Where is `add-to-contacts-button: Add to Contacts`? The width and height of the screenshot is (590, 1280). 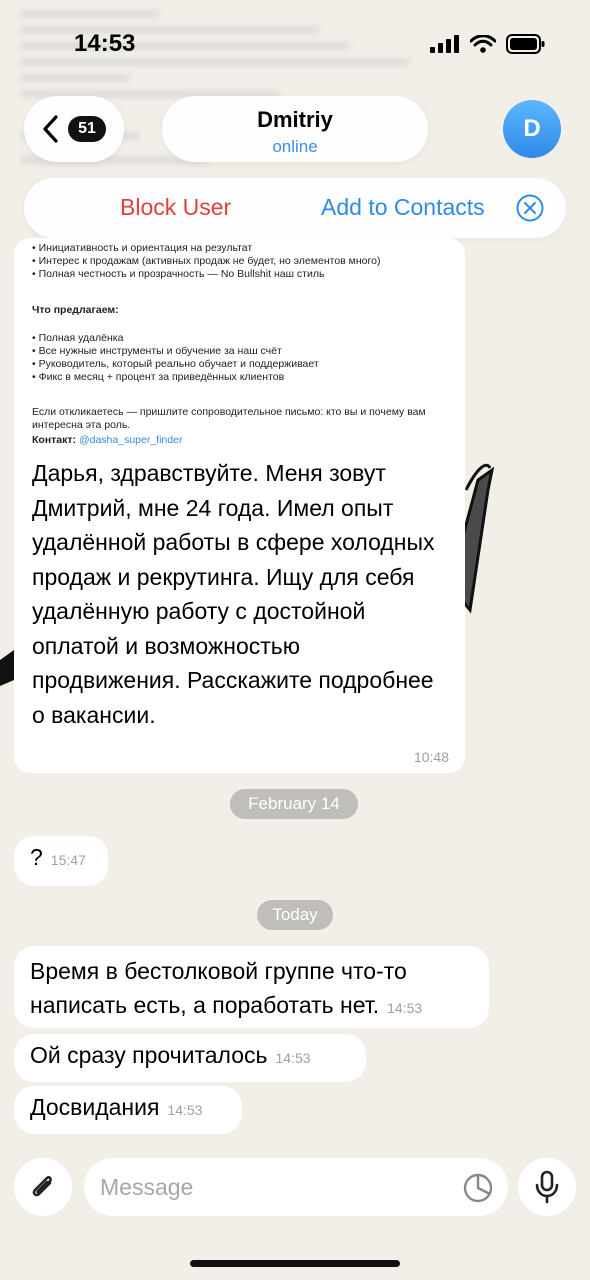
add-to-contacts-button: Add to Contacts is located at coordinates (403, 207).